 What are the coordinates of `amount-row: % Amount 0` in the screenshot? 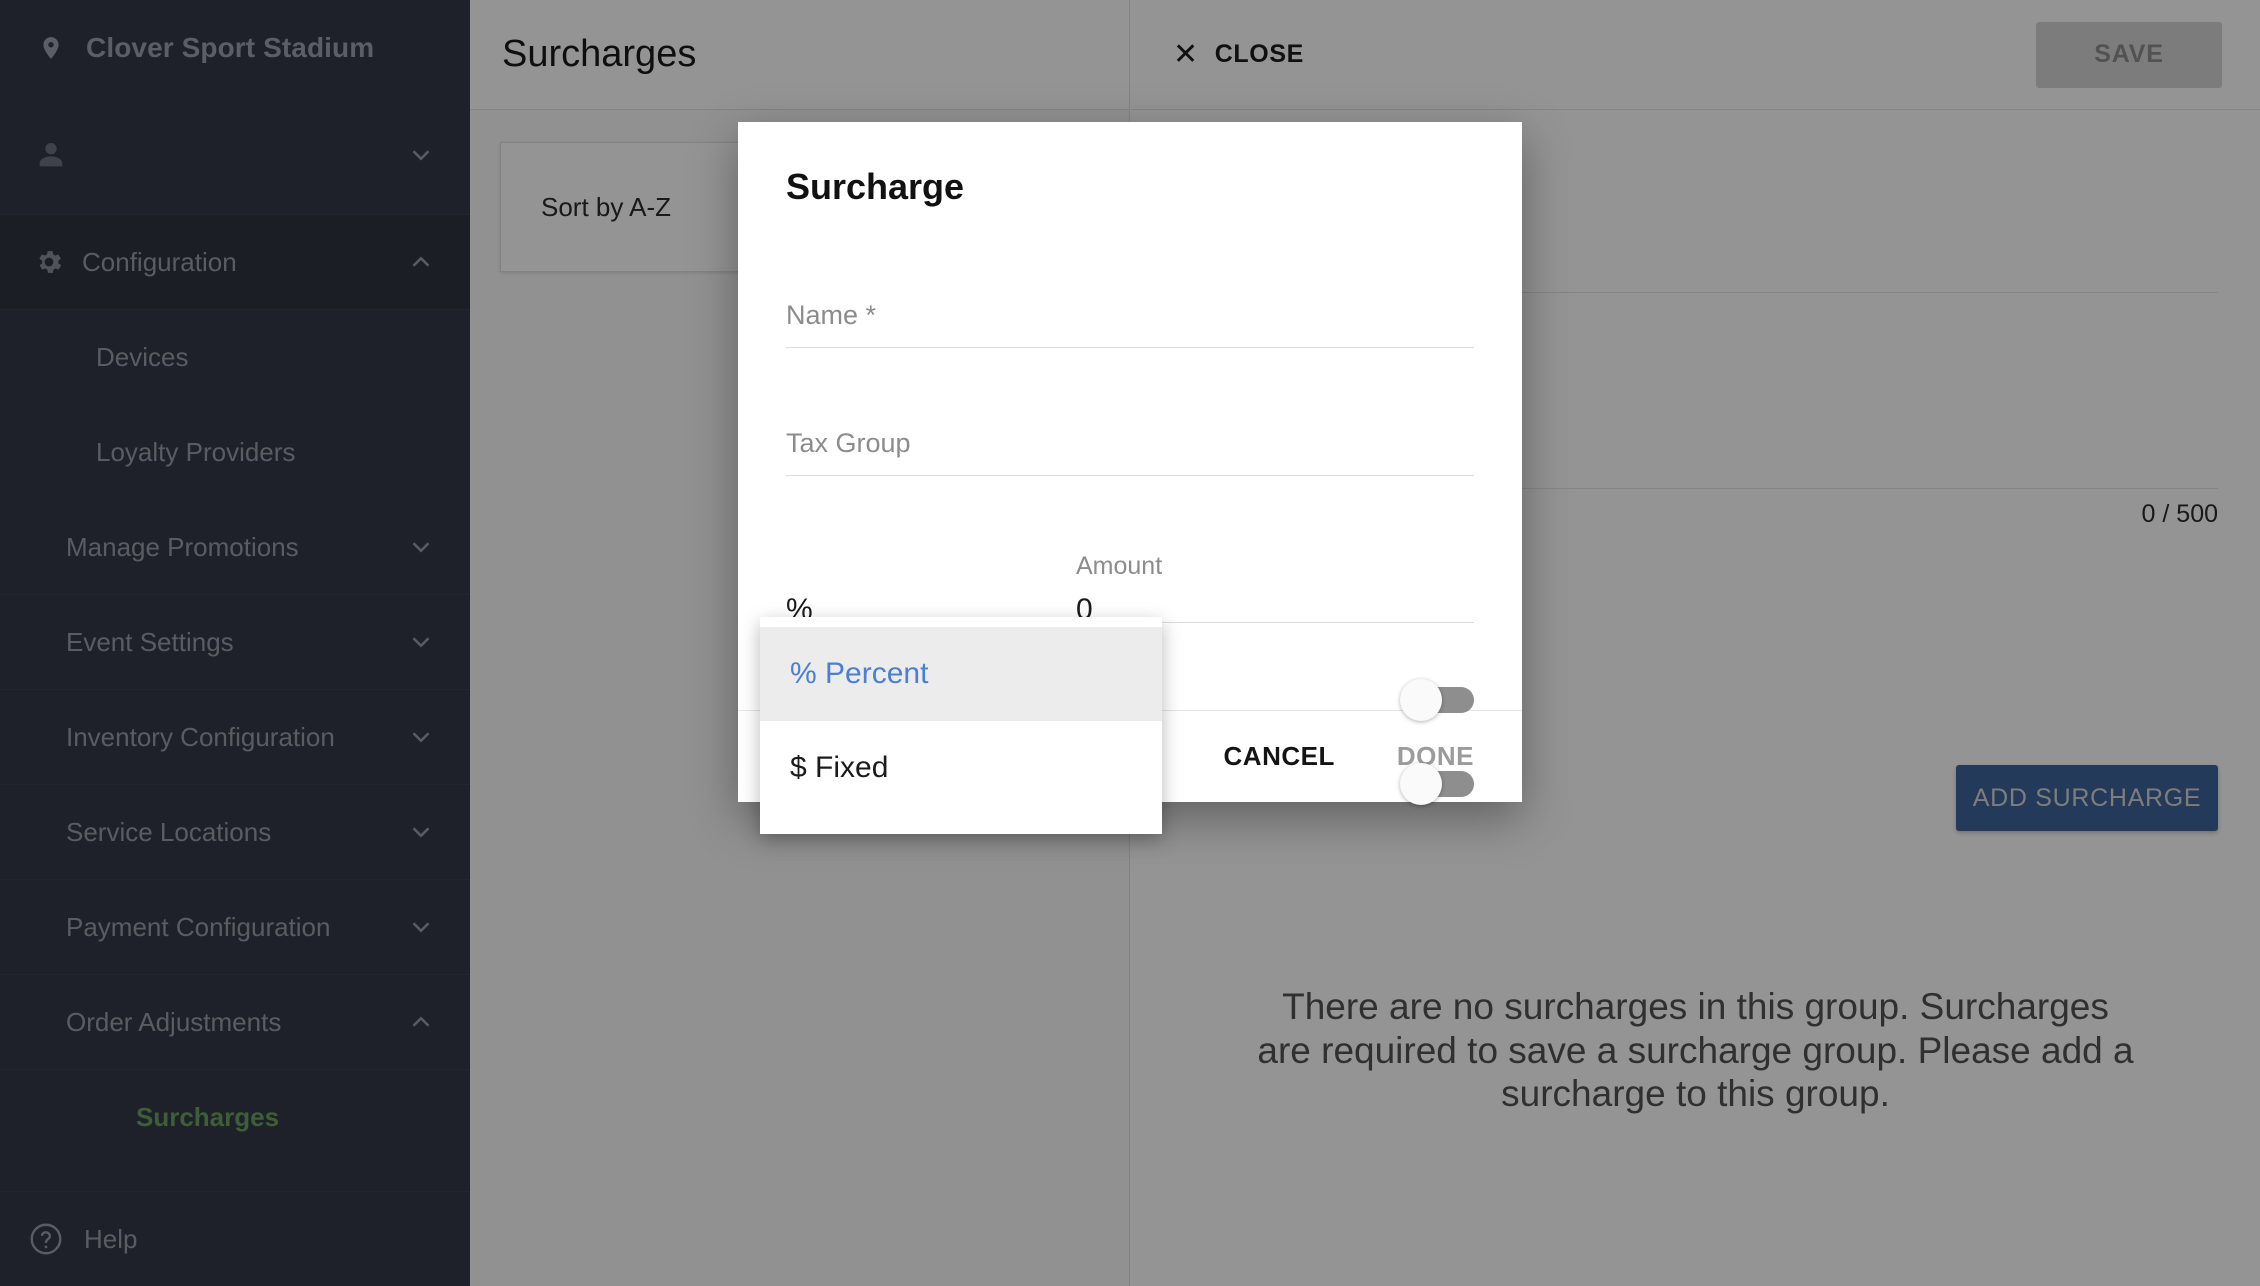 It's located at (1130, 589).